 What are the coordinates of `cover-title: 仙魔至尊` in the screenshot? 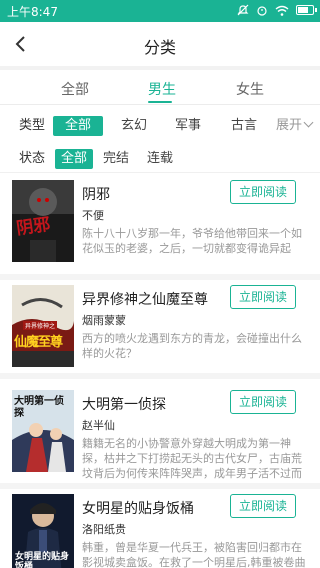 It's located at (38, 342).